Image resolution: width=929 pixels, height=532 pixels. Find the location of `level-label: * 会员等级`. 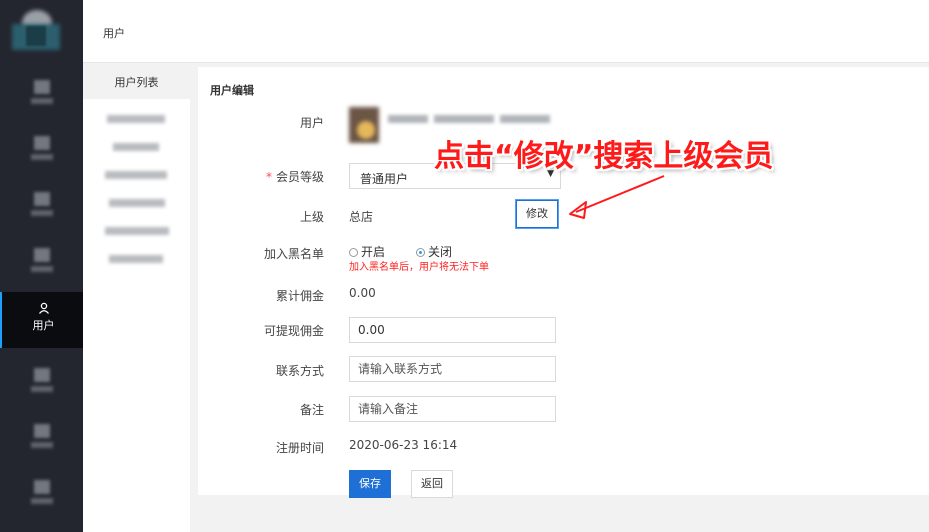

level-label: * 会员等级 is located at coordinates (294, 177).